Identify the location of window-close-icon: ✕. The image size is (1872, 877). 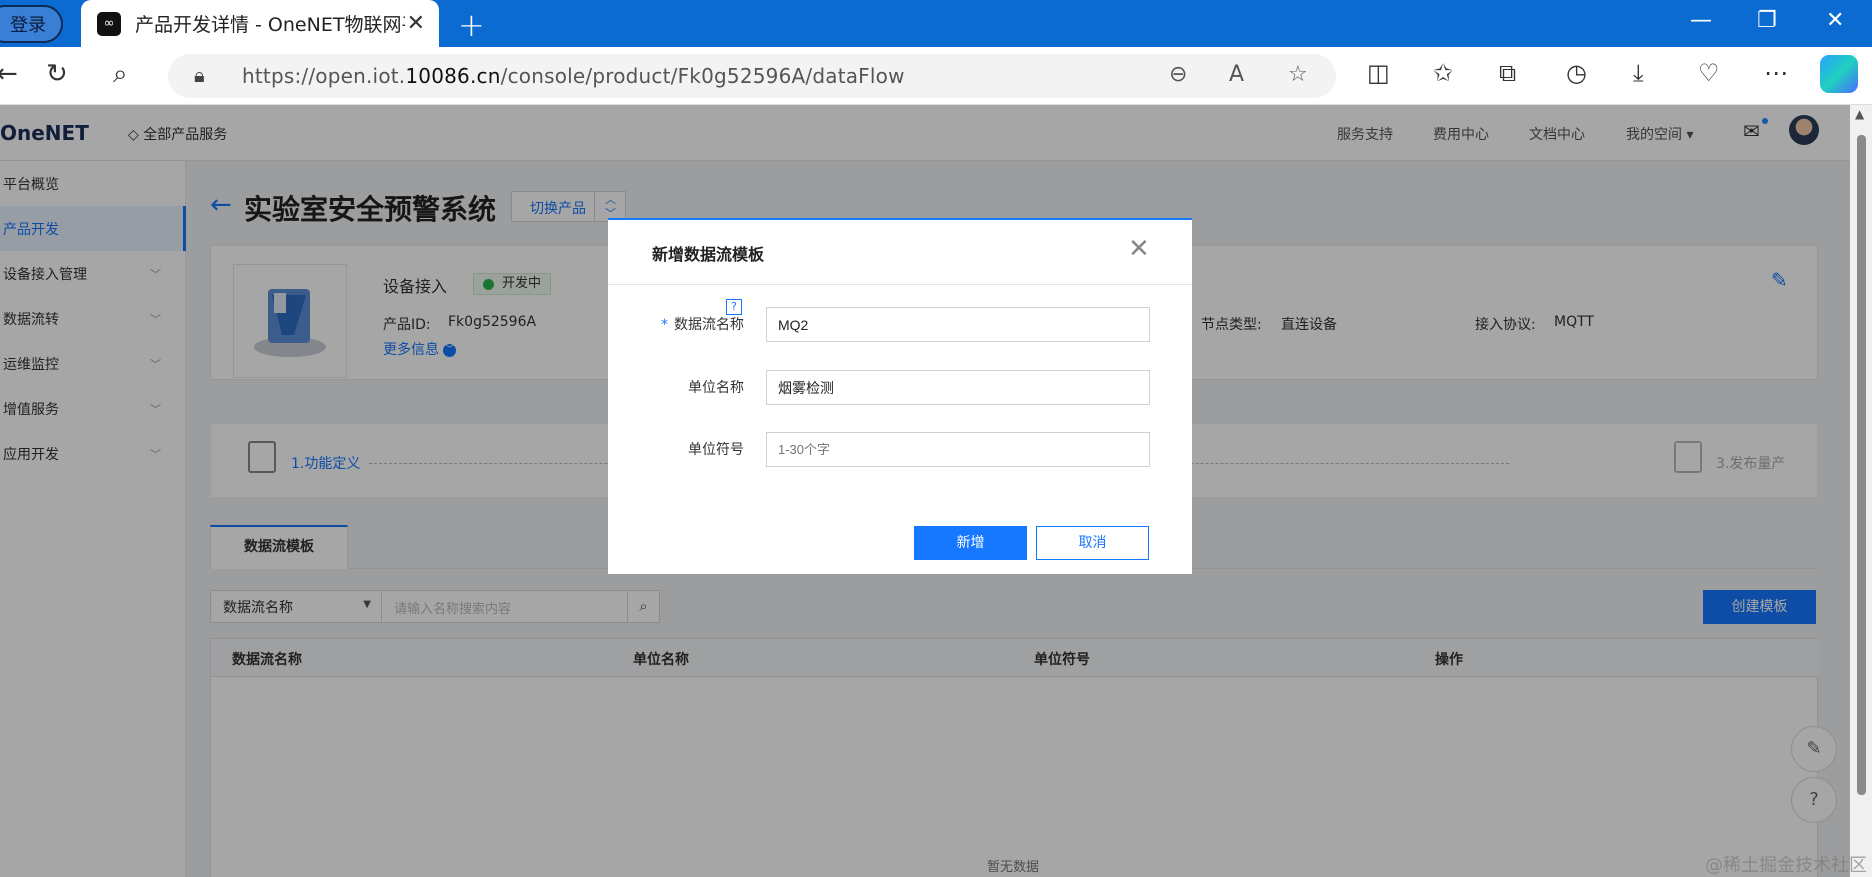
(1835, 20).